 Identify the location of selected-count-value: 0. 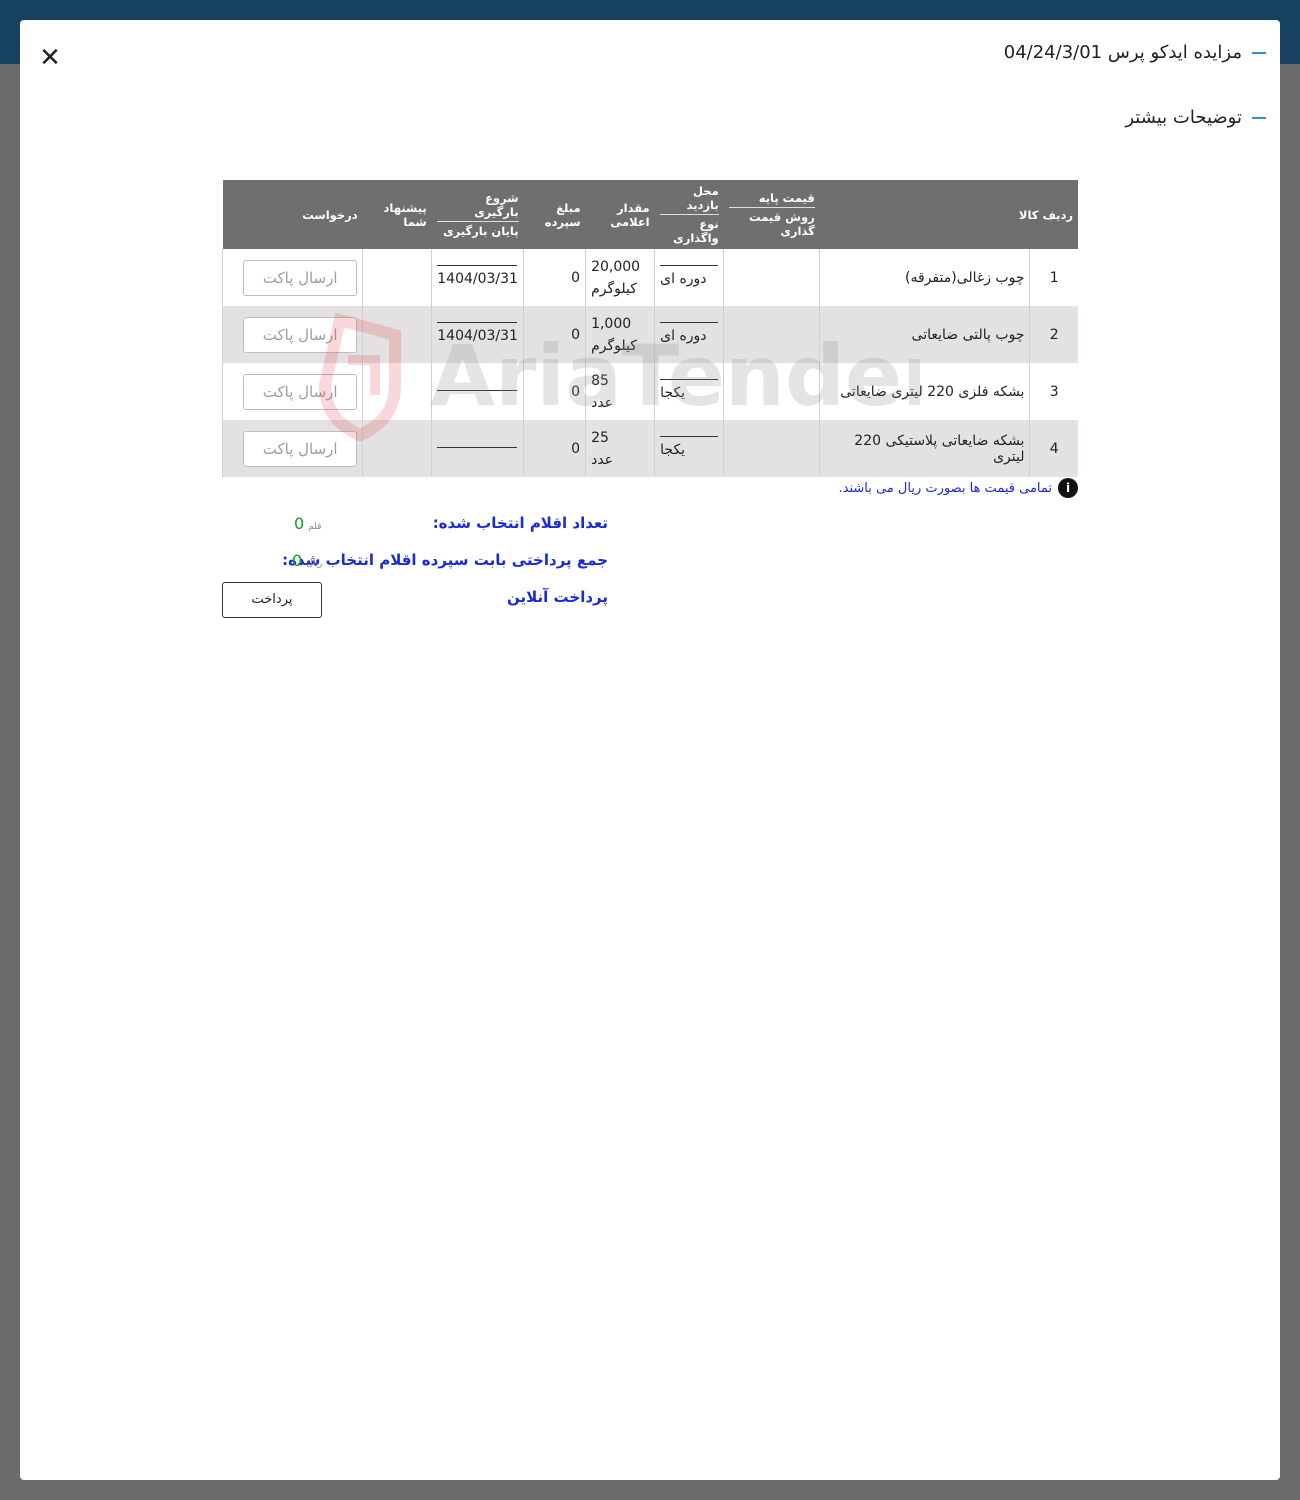
(299, 523).